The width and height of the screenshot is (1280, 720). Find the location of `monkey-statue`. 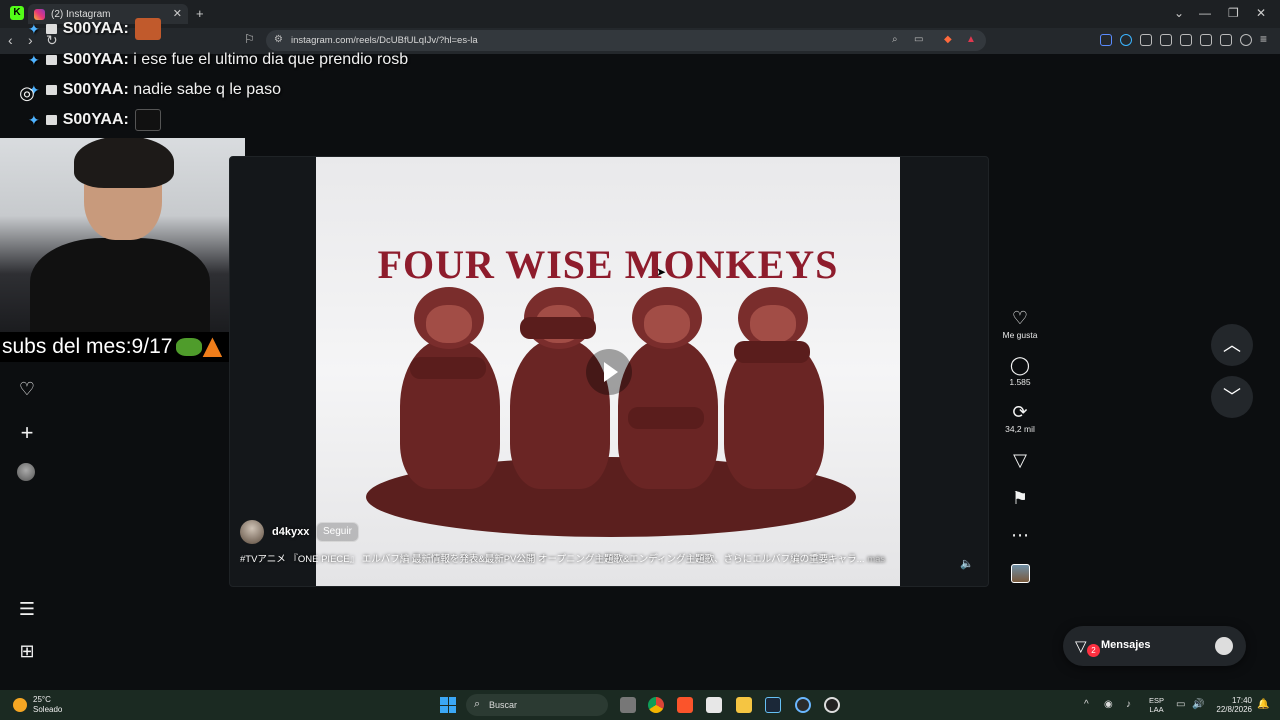

monkey-statue is located at coordinates (448, 388).